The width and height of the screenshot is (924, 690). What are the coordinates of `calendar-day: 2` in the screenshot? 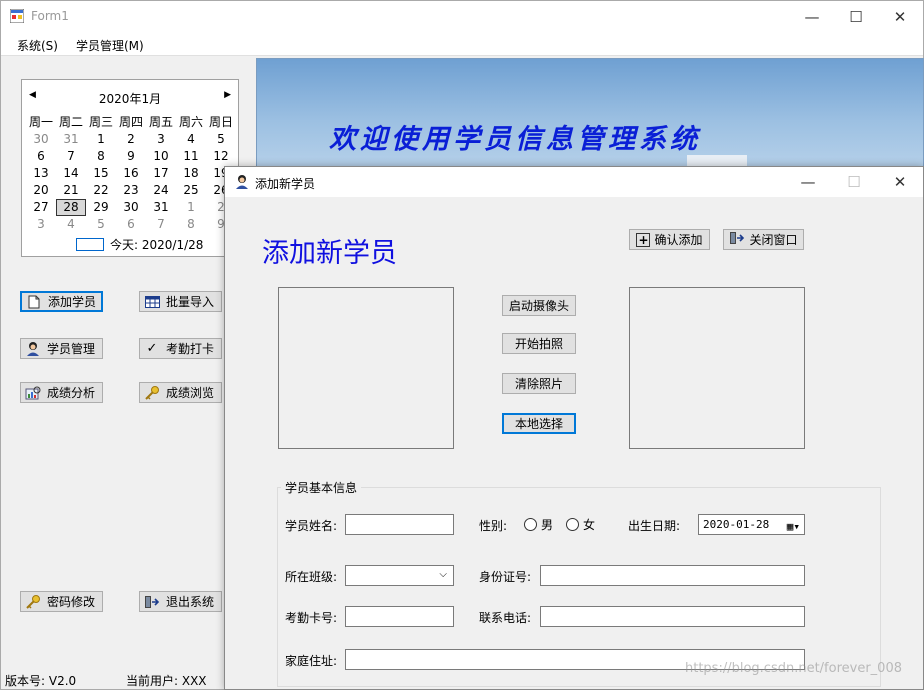 It's located at (131, 139).